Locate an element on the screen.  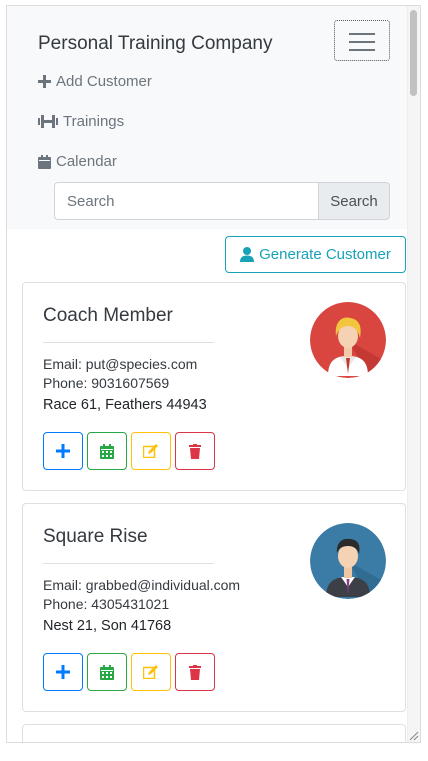
nav-trainings-label: Trainings is located at coordinates (94, 121).